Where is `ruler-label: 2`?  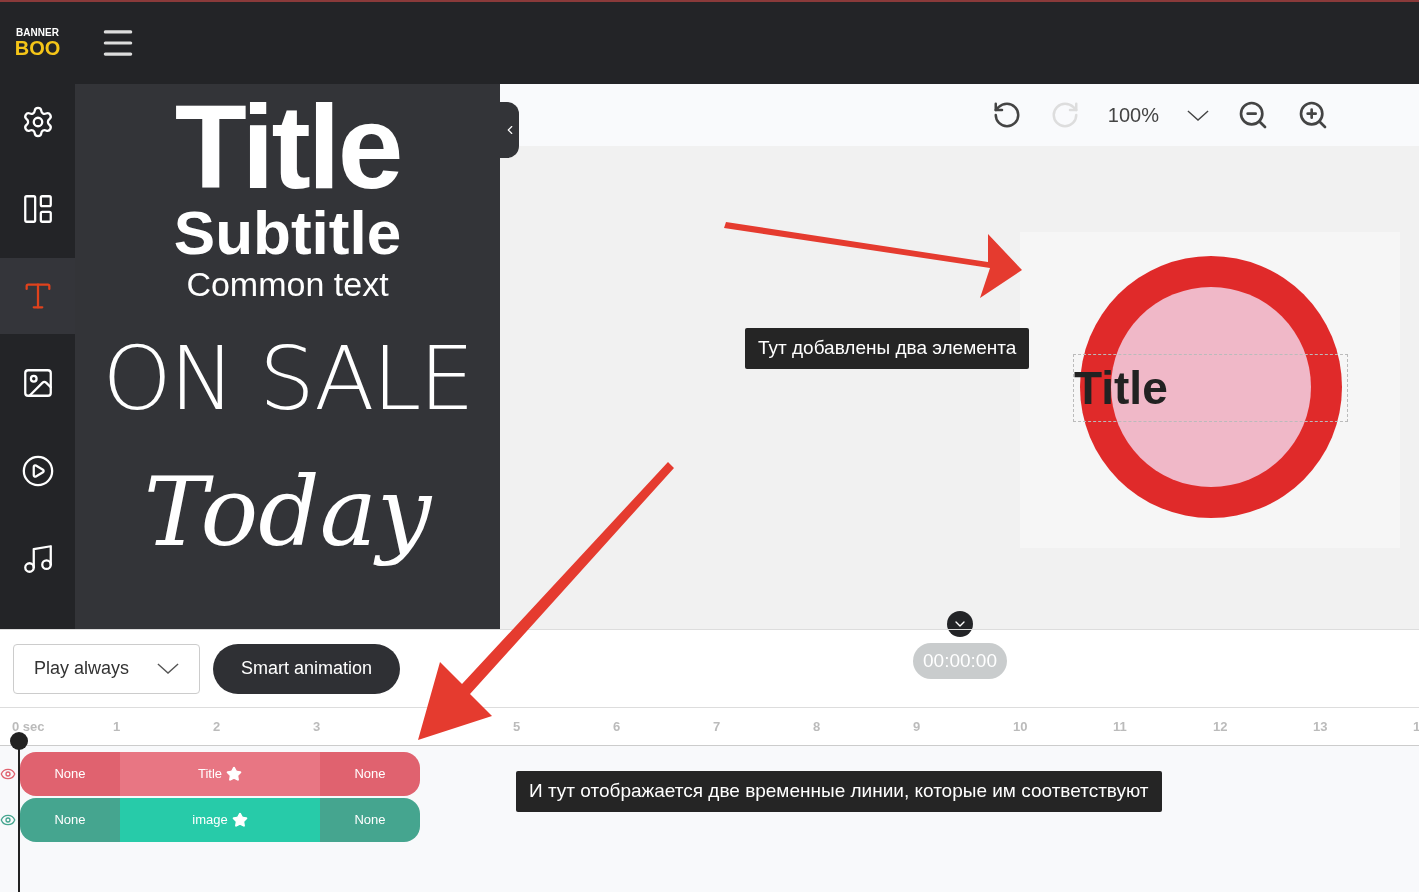
ruler-label: 2 is located at coordinates (217, 727).